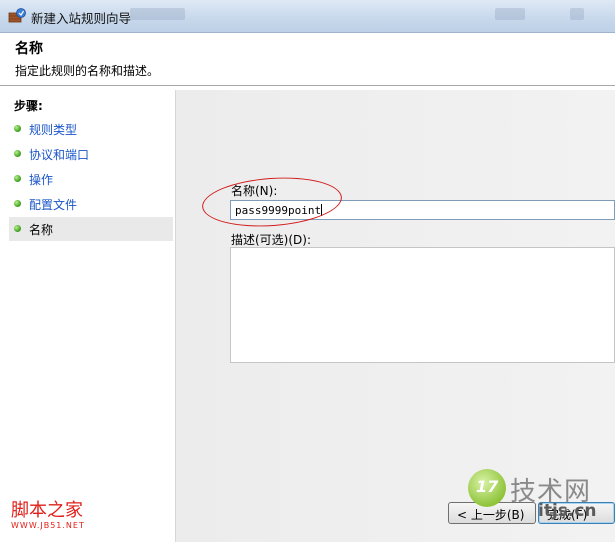 This screenshot has height=542, width=615. What do you see at coordinates (53, 130) in the screenshot?
I see `step-label: 规则类型` at bounding box center [53, 130].